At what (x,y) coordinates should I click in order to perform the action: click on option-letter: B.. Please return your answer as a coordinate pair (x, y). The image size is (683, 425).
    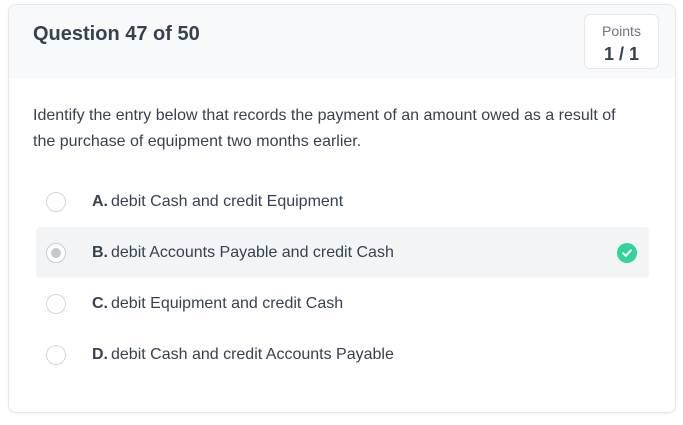
    Looking at the image, I should click on (100, 252).